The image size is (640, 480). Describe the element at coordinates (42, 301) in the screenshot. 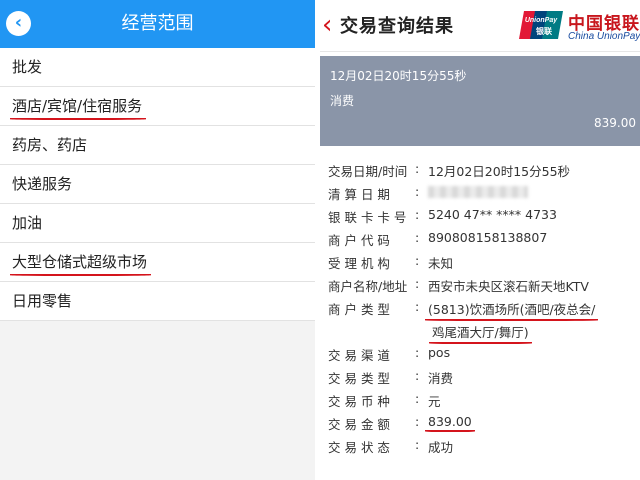

I see `list-item-label: 日用零售` at that location.